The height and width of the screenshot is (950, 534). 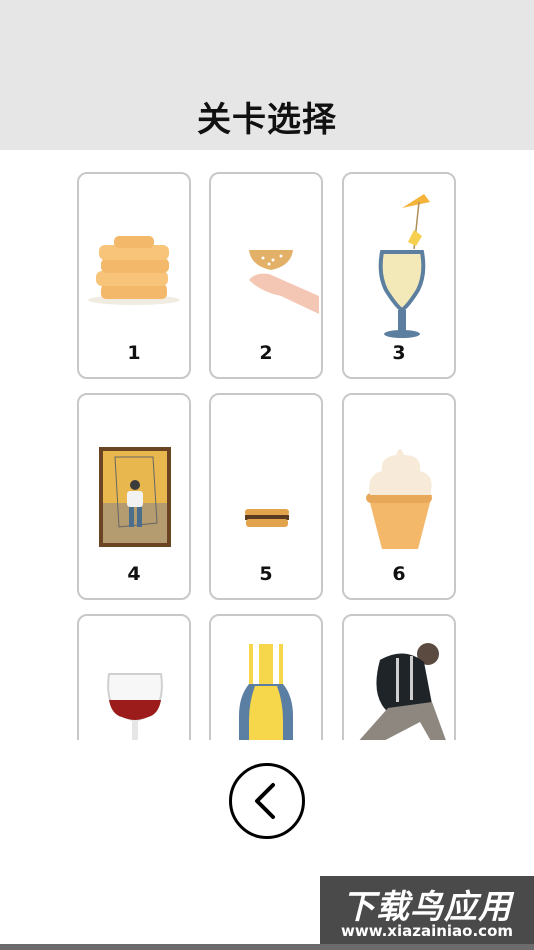 What do you see at coordinates (399, 353) in the screenshot?
I see `level-number: 3` at bounding box center [399, 353].